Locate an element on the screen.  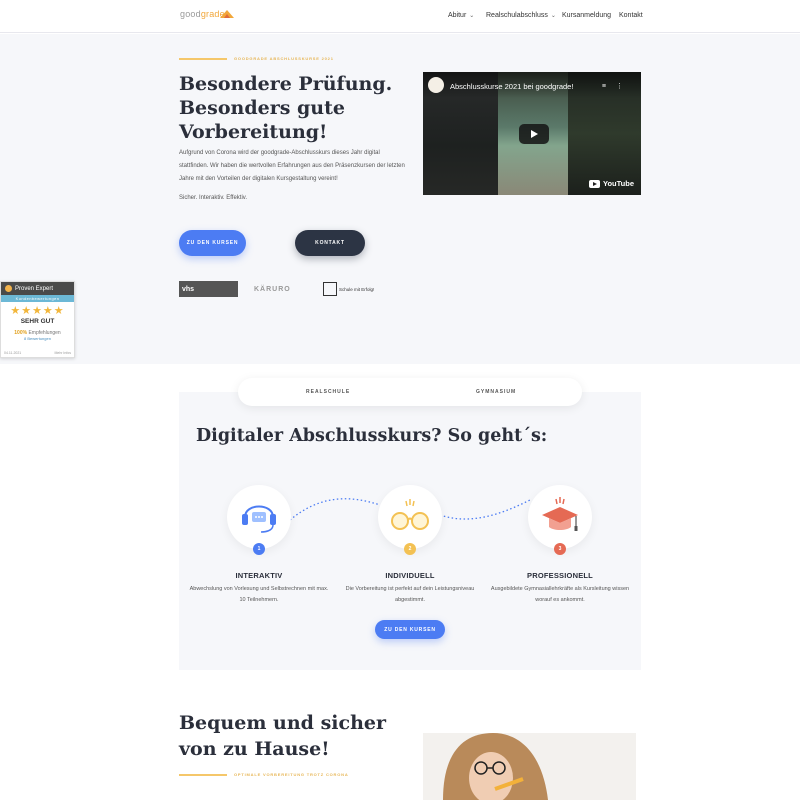
headset-icon is located at coordinates (259, 519).